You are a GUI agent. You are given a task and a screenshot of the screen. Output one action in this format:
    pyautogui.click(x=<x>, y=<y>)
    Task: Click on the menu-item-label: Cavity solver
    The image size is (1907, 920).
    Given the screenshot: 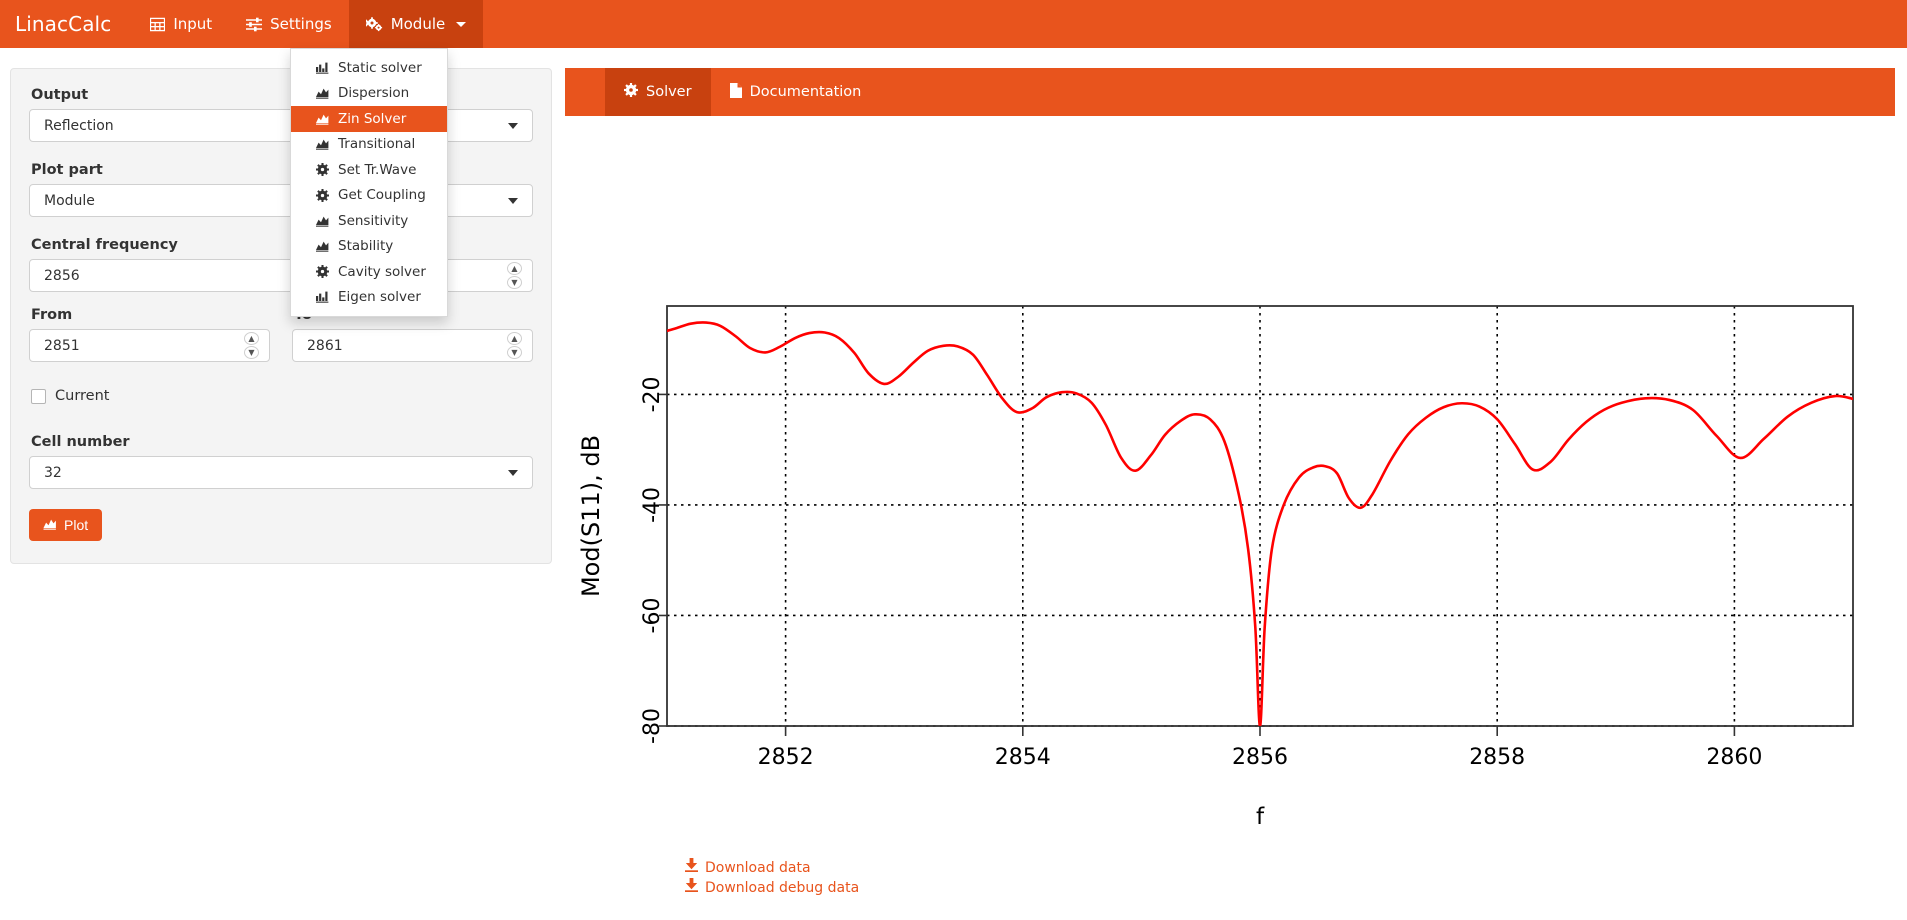 What is the action you would take?
    pyautogui.click(x=382, y=271)
    